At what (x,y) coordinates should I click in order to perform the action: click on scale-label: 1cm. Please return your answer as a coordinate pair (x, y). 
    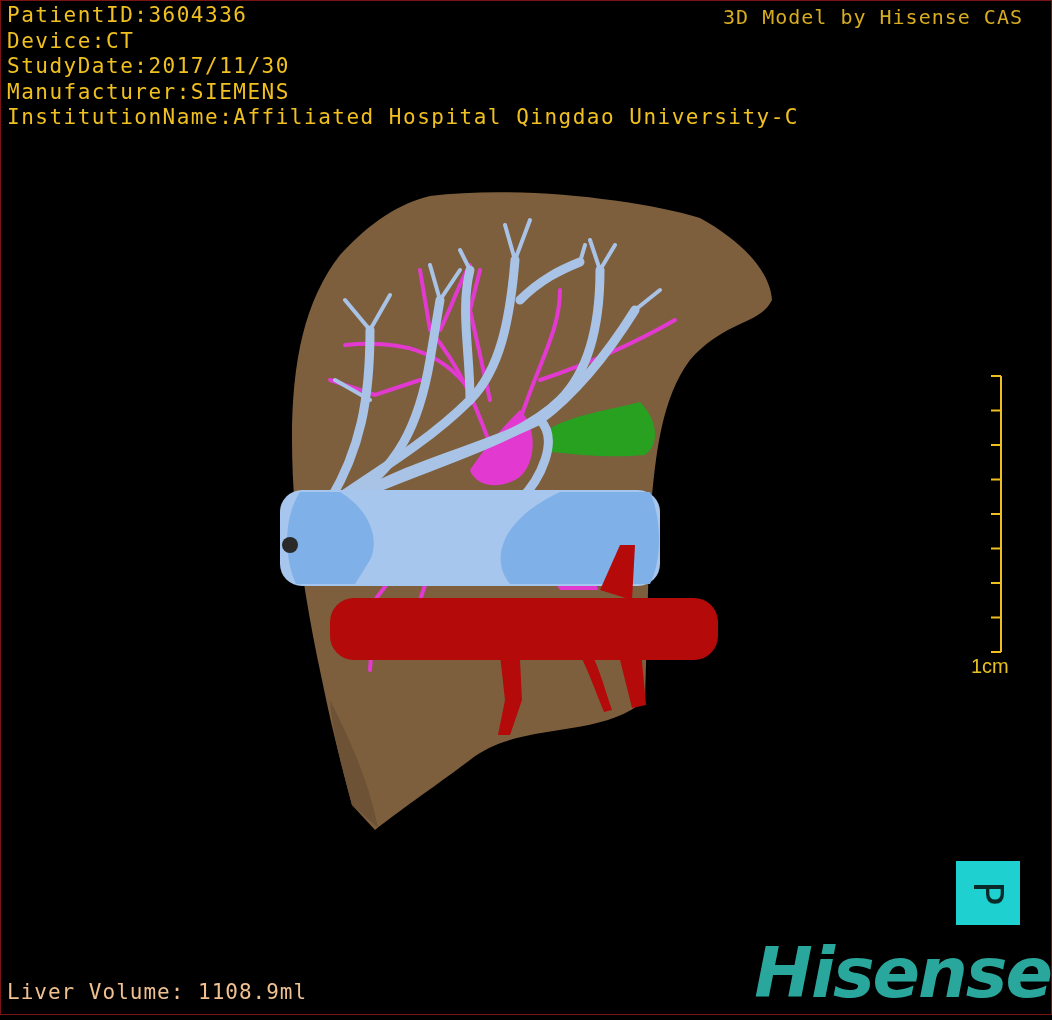
    Looking at the image, I should click on (990, 666).